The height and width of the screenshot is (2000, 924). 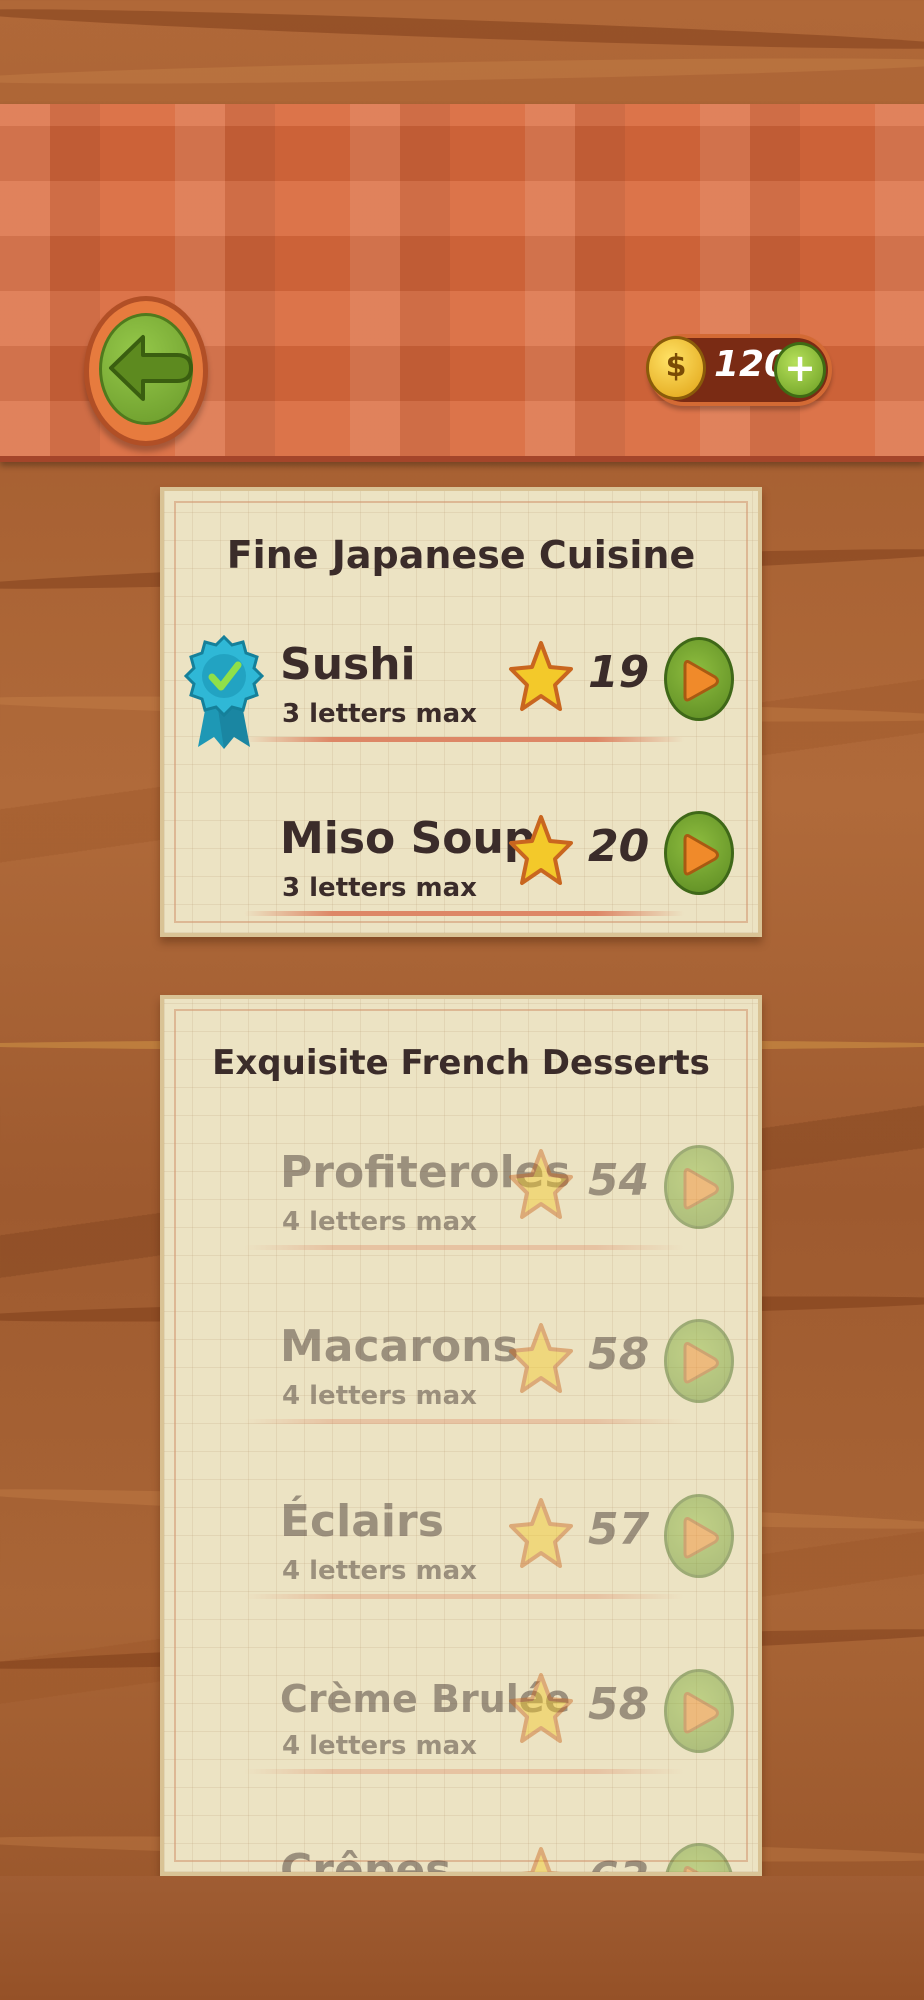 I want to click on level-star-count: 54, so click(x=619, y=1180).